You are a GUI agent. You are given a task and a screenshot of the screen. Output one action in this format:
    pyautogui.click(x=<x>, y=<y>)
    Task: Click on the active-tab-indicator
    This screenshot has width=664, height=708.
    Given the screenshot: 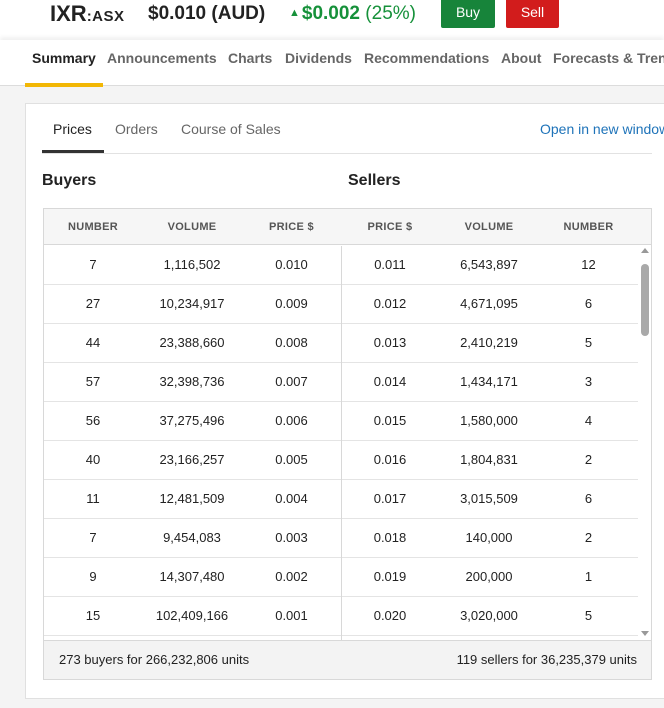 What is the action you would take?
    pyautogui.click(x=73, y=151)
    